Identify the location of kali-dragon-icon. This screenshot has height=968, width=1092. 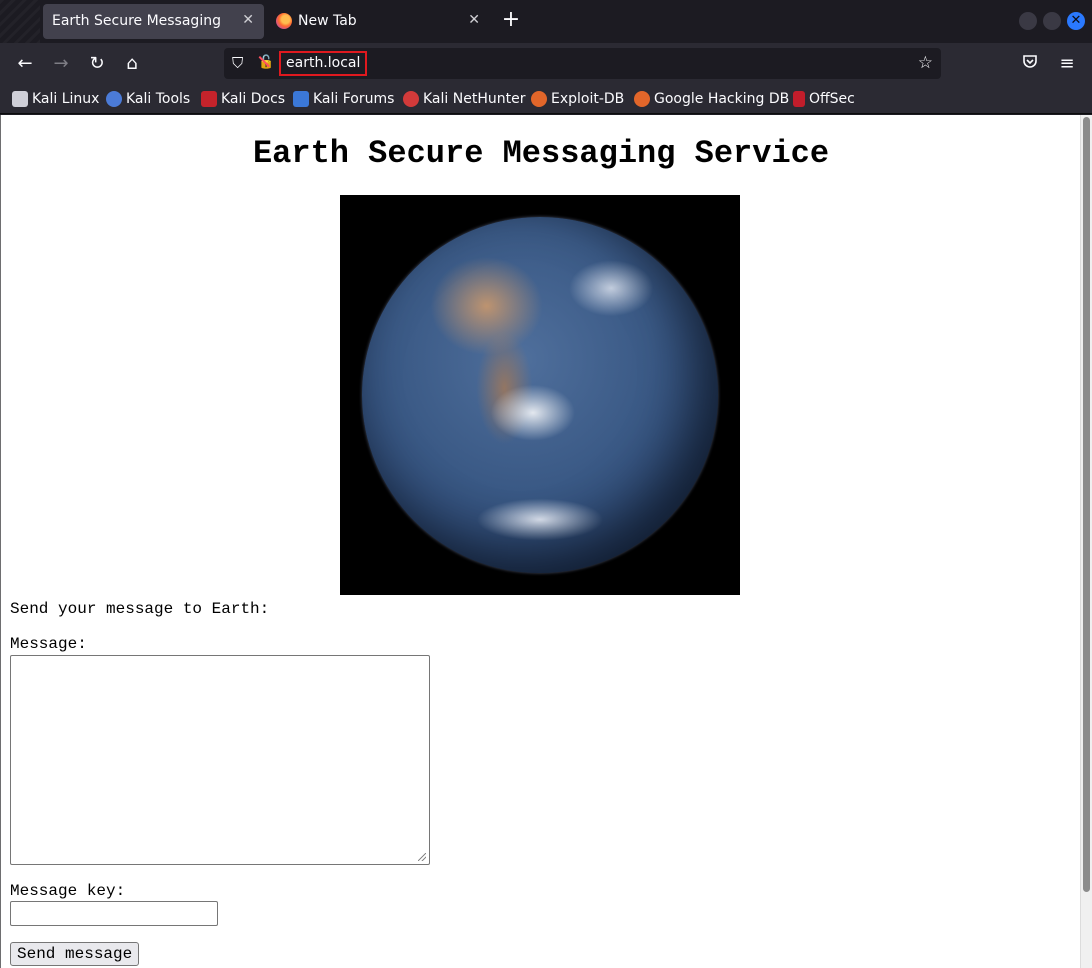
(20, 99).